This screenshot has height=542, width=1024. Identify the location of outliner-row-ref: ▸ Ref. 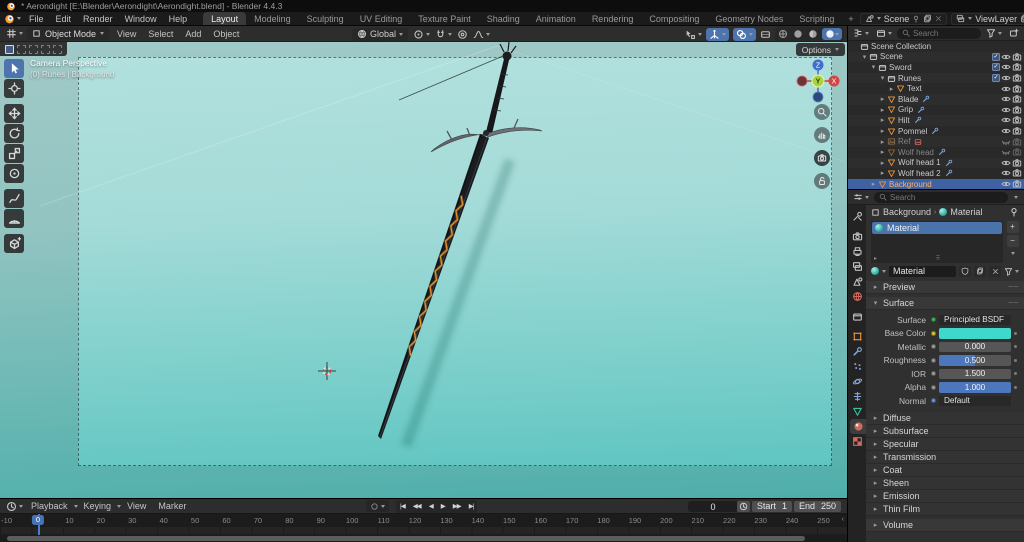
(936, 141).